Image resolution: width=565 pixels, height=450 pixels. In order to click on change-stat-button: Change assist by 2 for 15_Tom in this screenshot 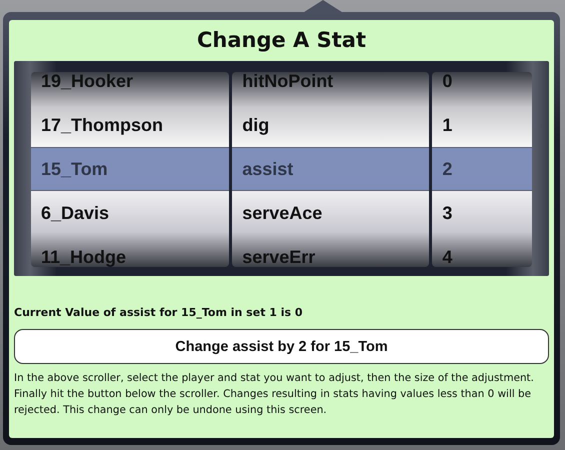, I will do `click(281, 346)`.